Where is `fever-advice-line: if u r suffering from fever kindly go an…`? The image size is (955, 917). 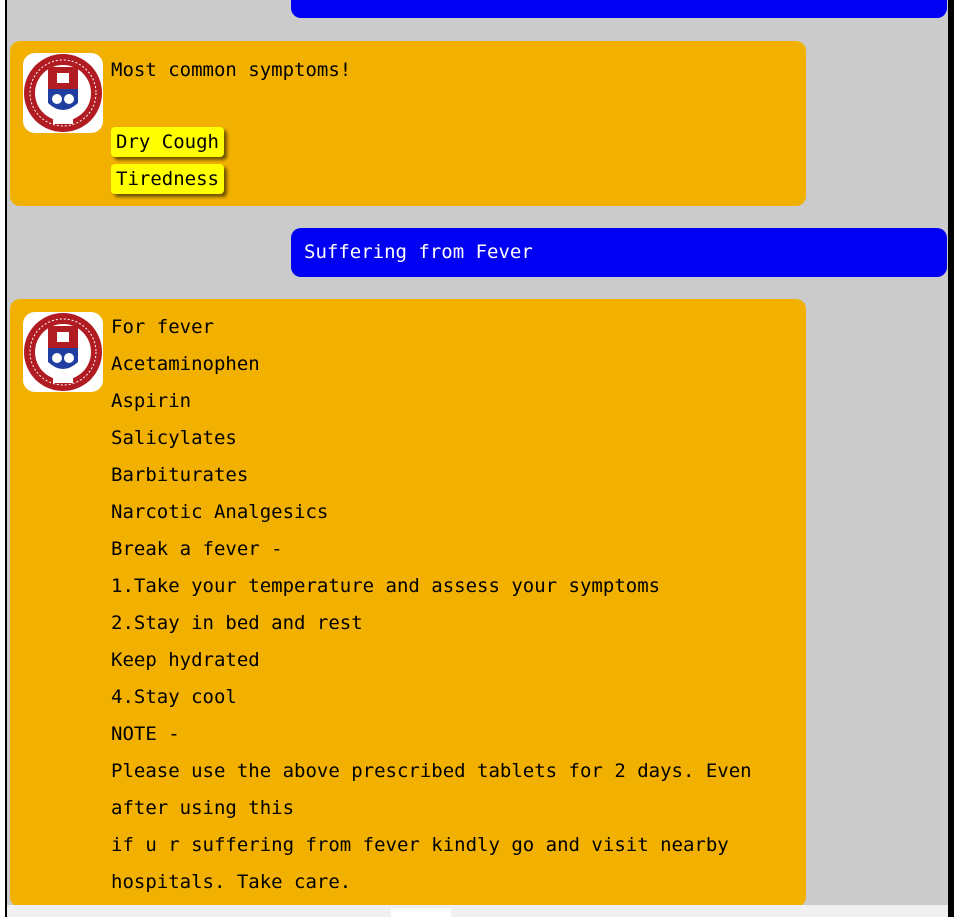
fever-advice-line: if u r suffering from fever kindly go an… is located at coordinates (420, 845).